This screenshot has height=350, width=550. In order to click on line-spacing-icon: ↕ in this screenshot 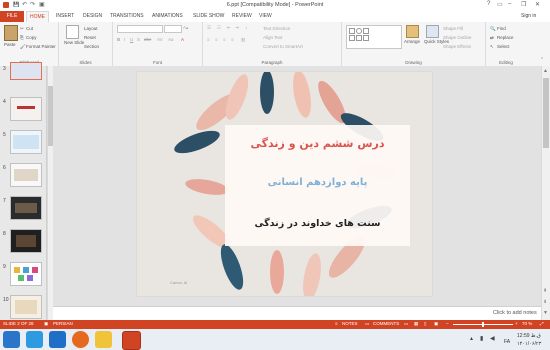, I will do `click(246, 27)`.